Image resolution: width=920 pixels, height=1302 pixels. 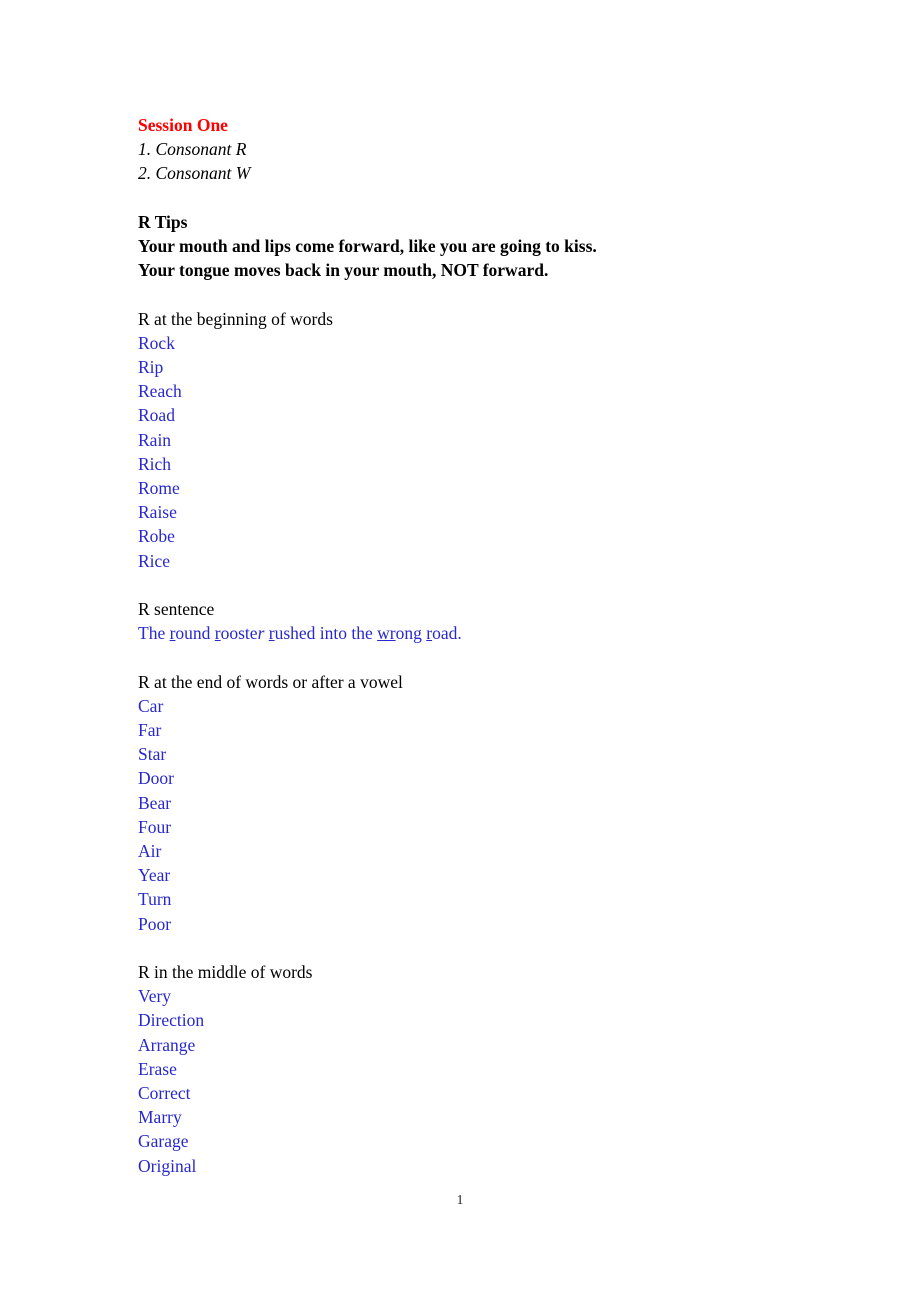 I want to click on word-item: Rock, so click(x=156, y=342).